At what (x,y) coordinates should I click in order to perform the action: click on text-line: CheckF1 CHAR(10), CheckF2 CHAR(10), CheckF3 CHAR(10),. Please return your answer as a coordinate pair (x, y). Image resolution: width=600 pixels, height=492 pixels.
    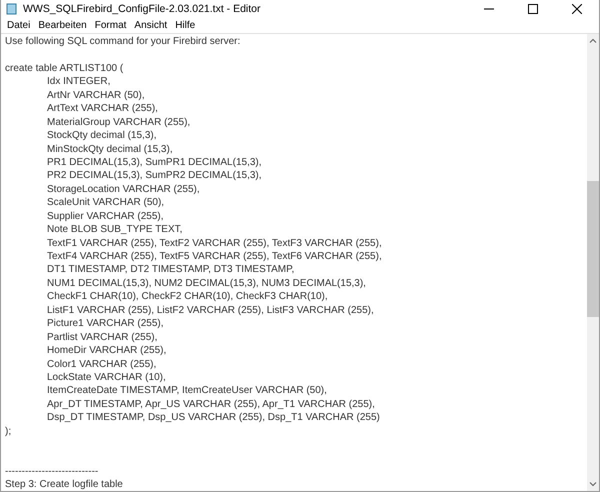
    Looking at the image, I should click on (187, 296).